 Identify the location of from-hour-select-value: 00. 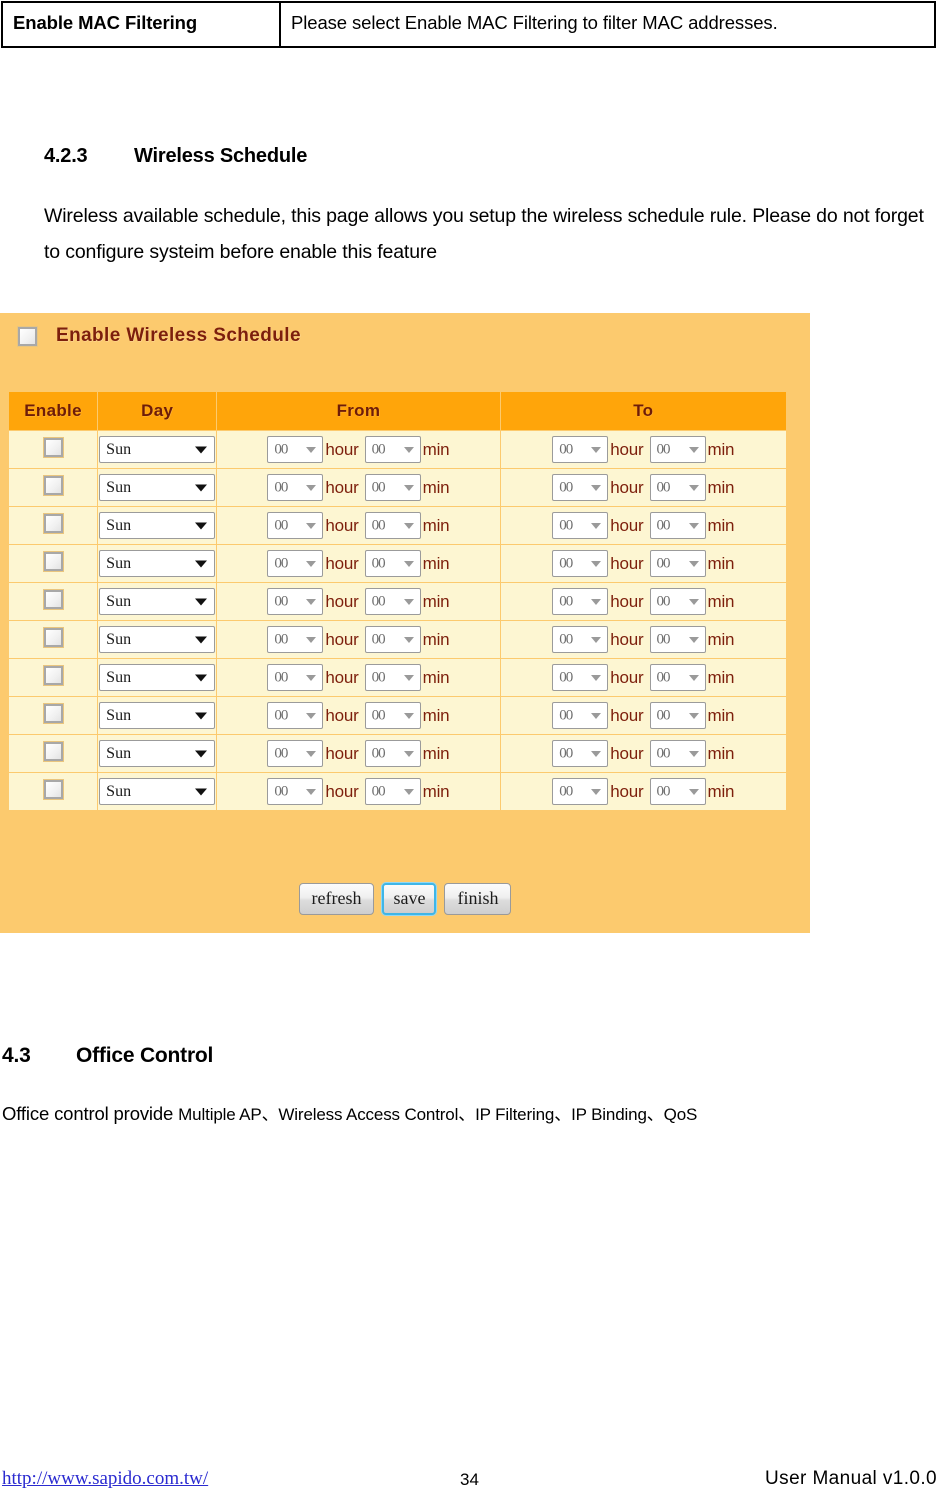
(281, 563).